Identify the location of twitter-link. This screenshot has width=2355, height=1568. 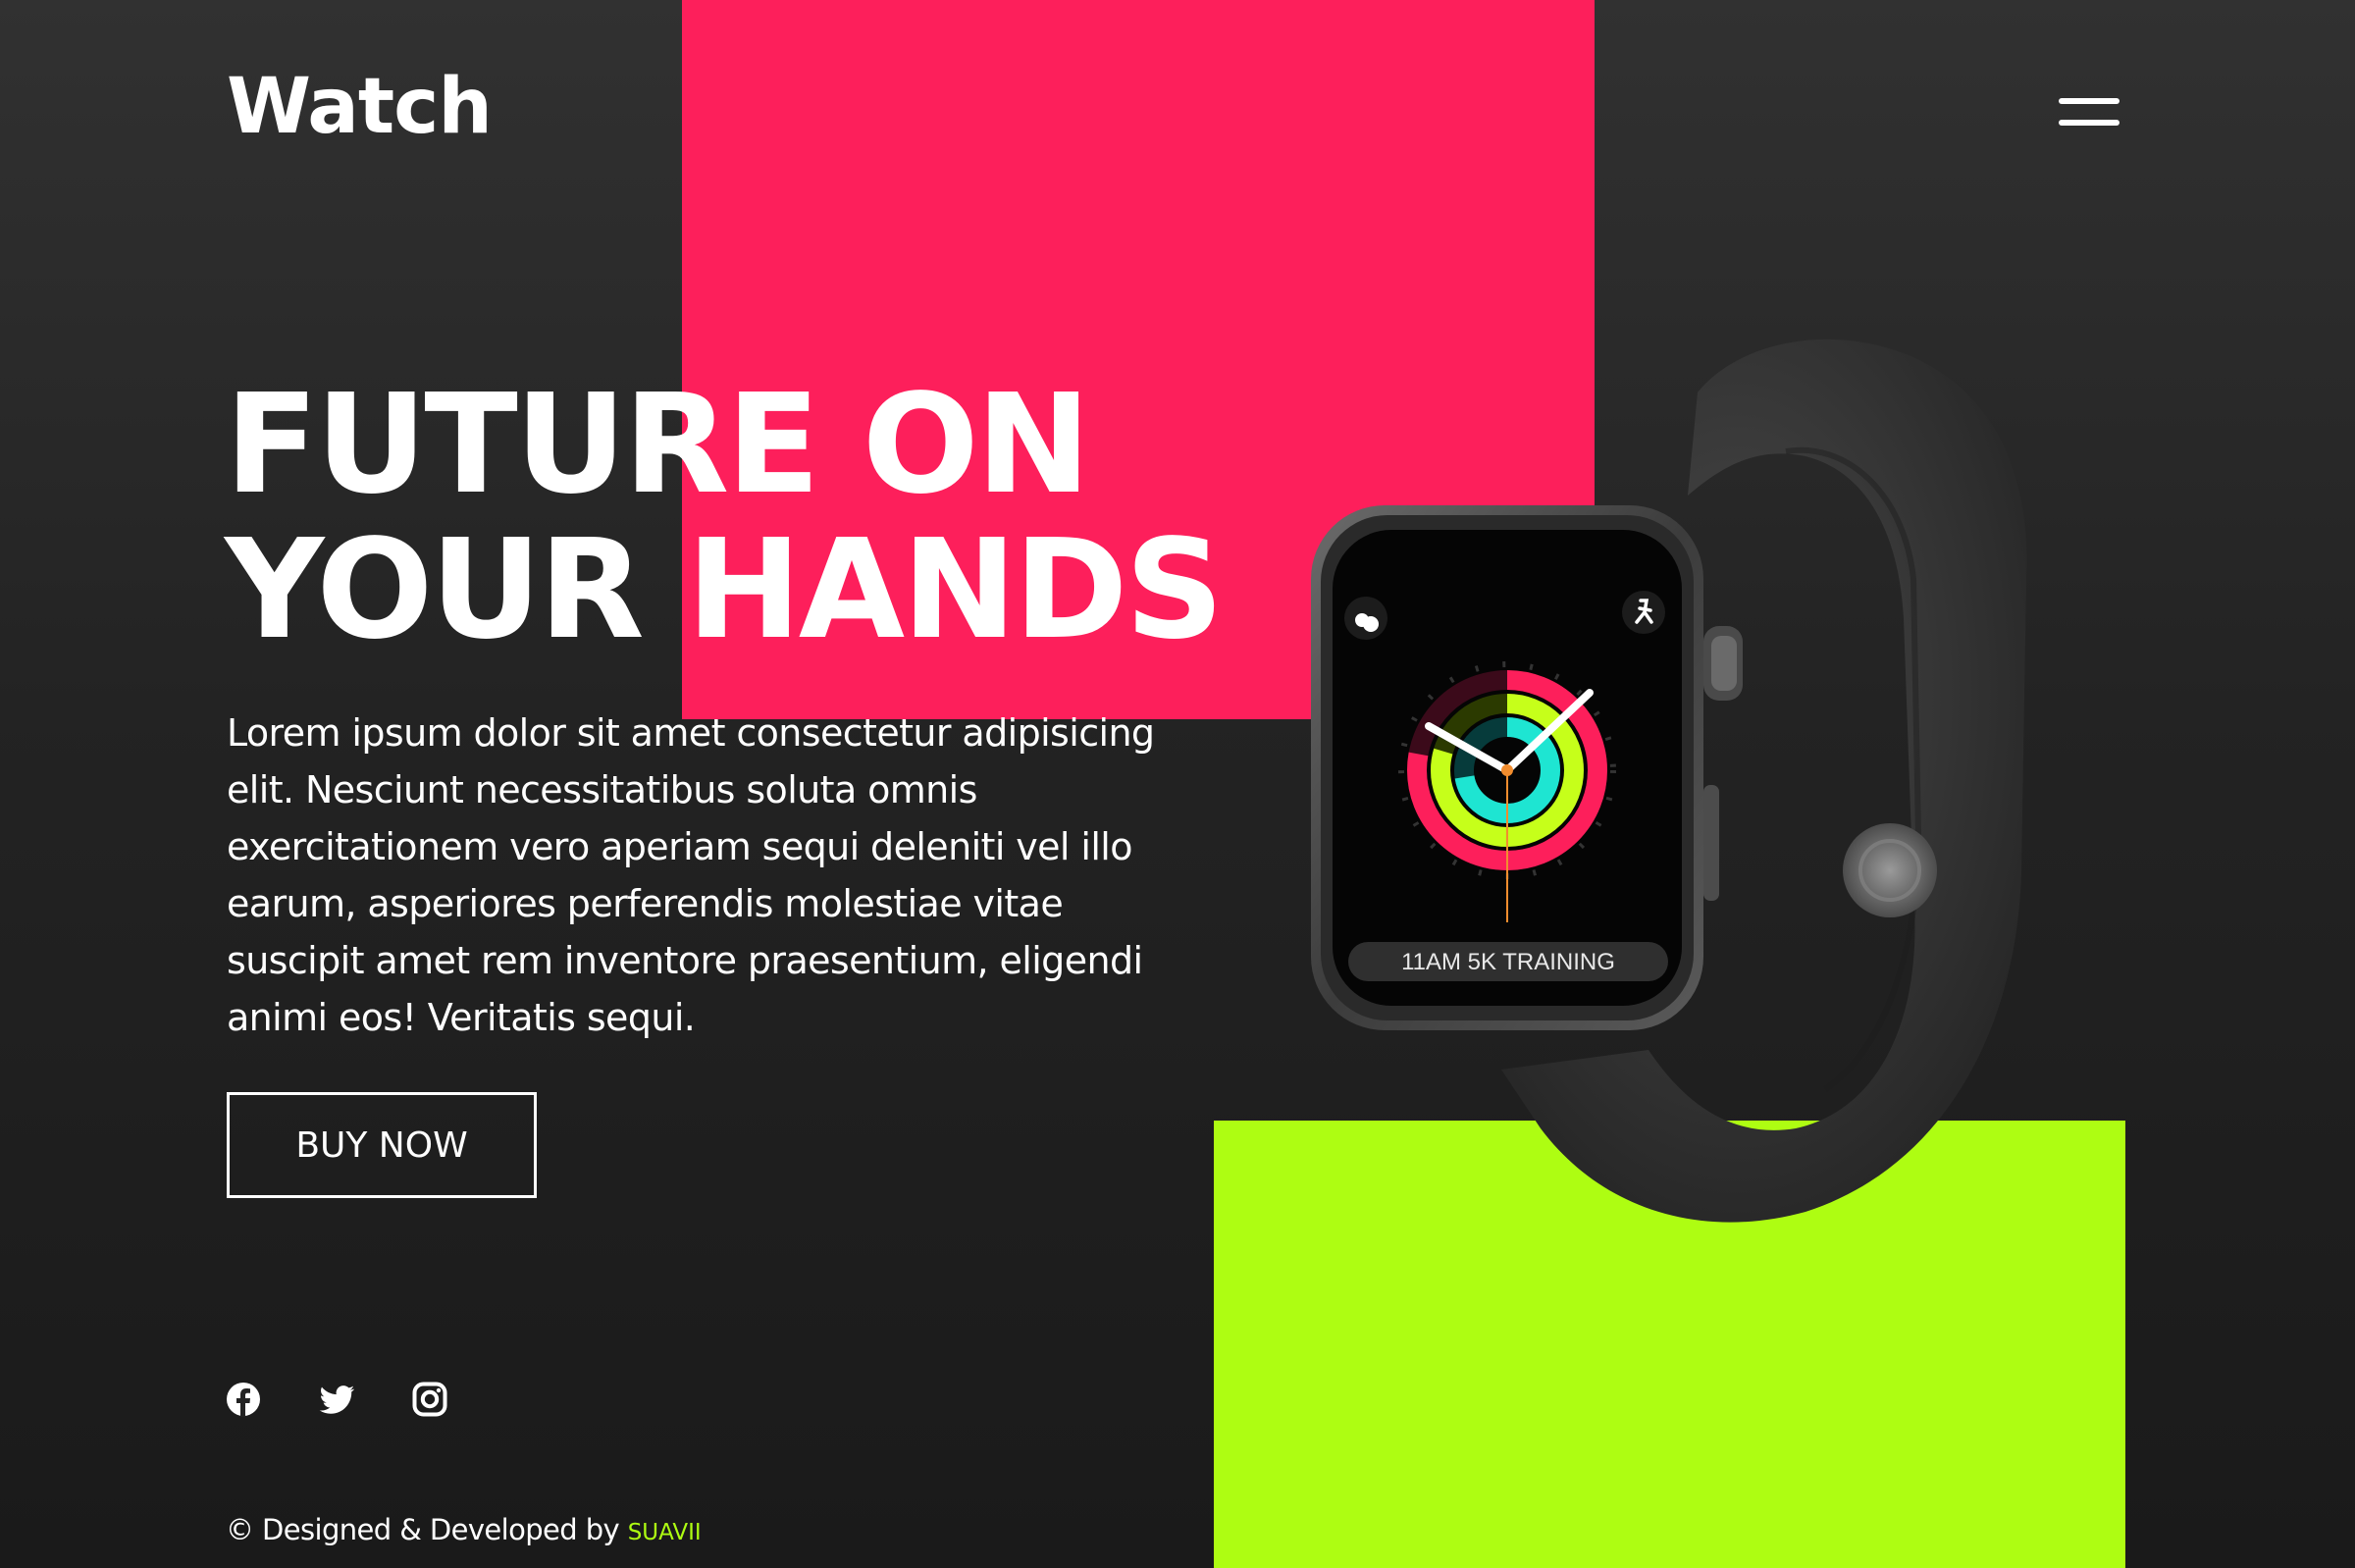
(336, 1399).